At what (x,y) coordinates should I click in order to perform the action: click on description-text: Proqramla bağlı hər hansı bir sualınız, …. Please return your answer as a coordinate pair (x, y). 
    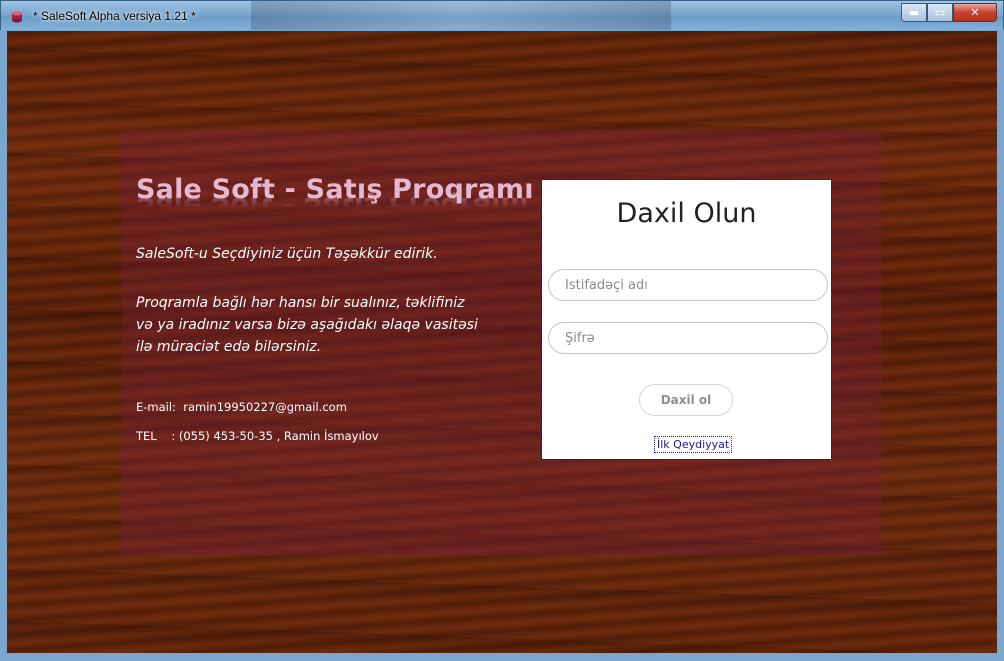
    Looking at the image, I should click on (316, 325).